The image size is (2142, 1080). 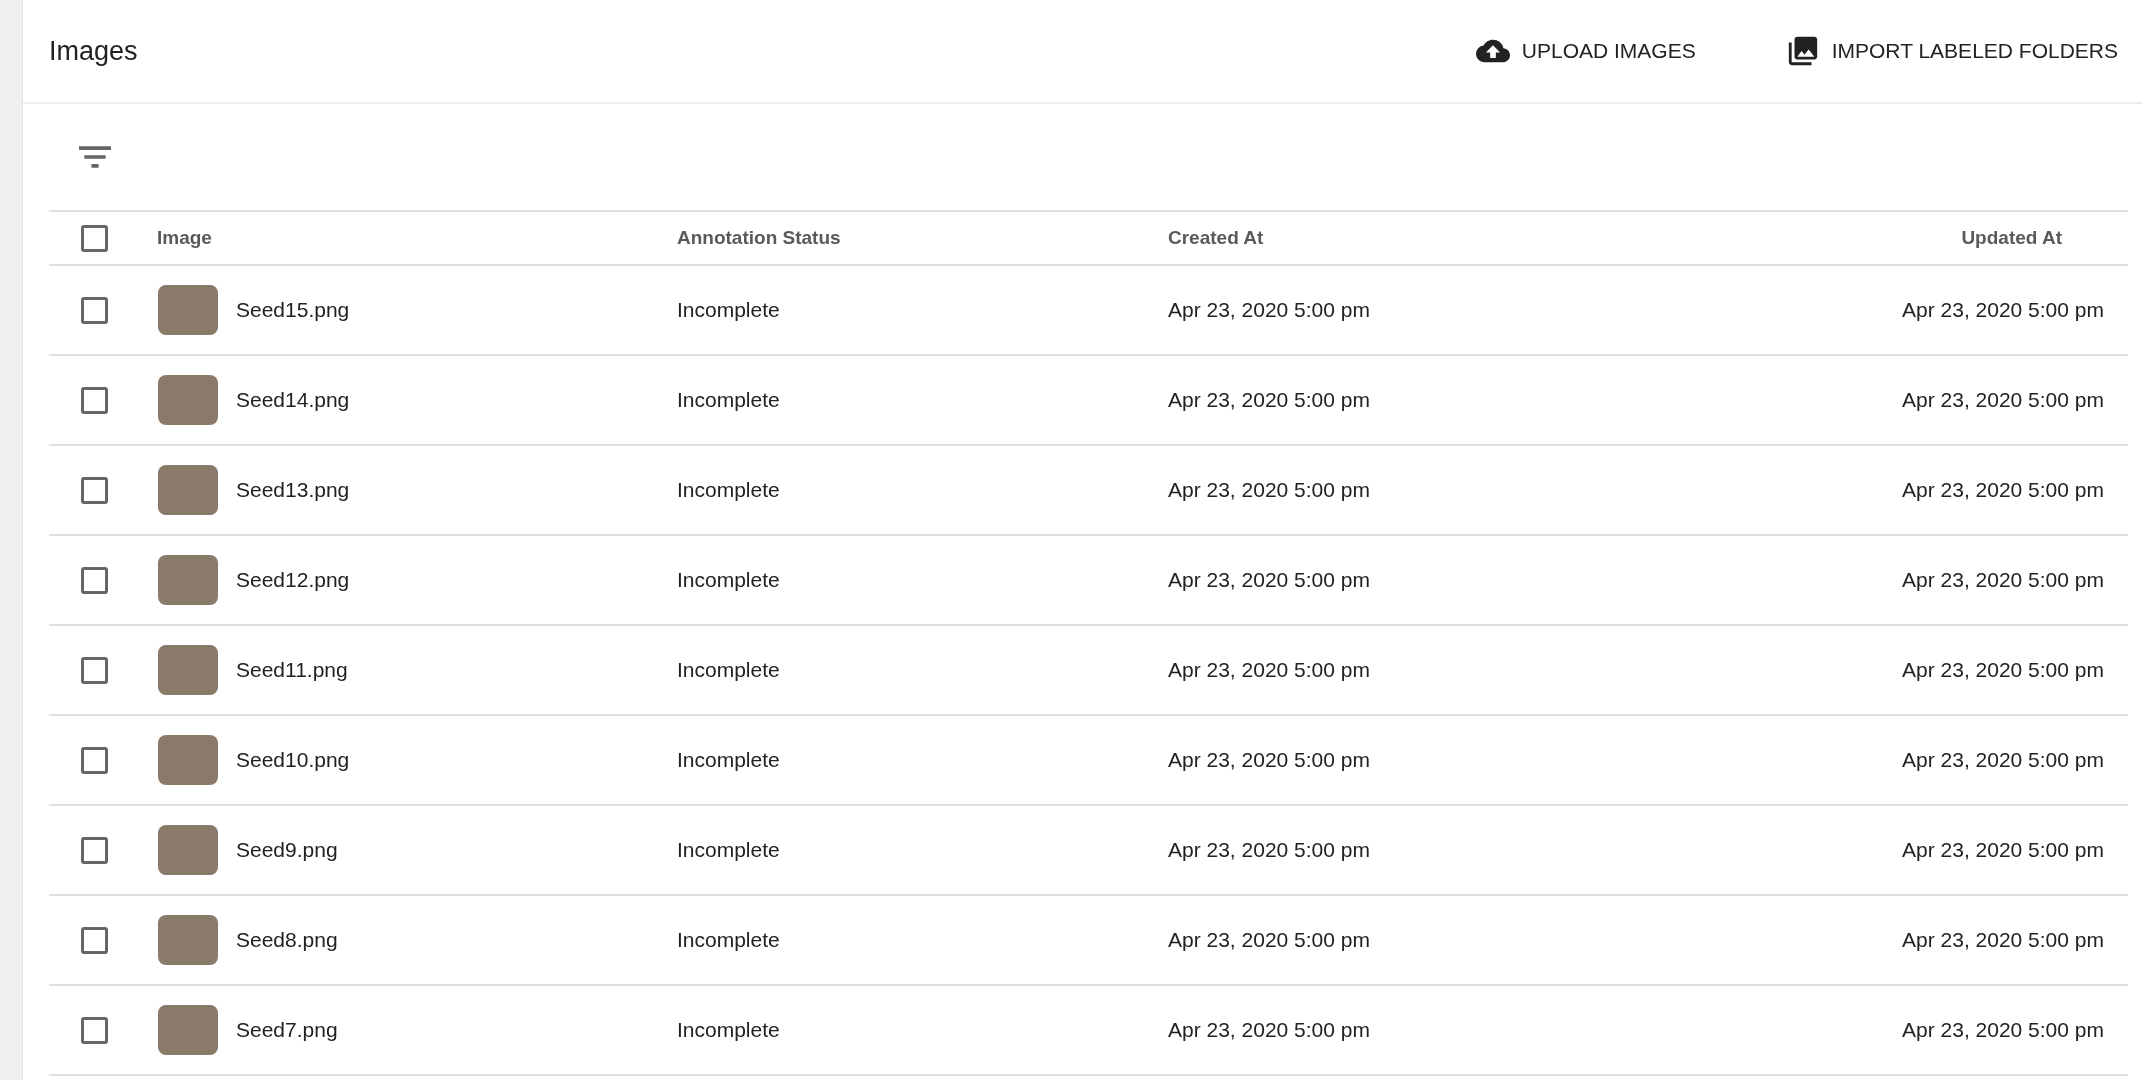 What do you see at coordinates (293, 490) in the screenshot?
I see `file-name: Seed13.png` at bounding box center [293, 490].